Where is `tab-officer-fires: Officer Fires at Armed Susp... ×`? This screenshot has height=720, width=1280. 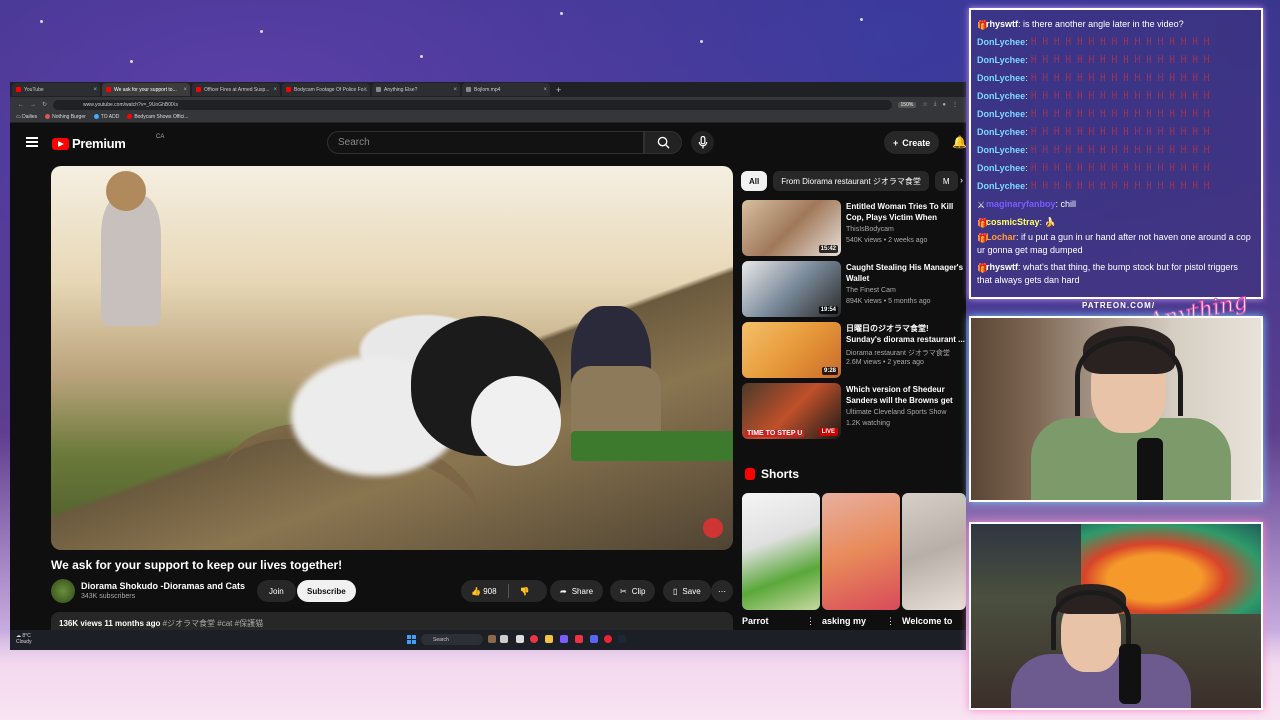
tab-officer-fires: Officer Fires at Armed Susp... × is located at coordinates (236, 89).